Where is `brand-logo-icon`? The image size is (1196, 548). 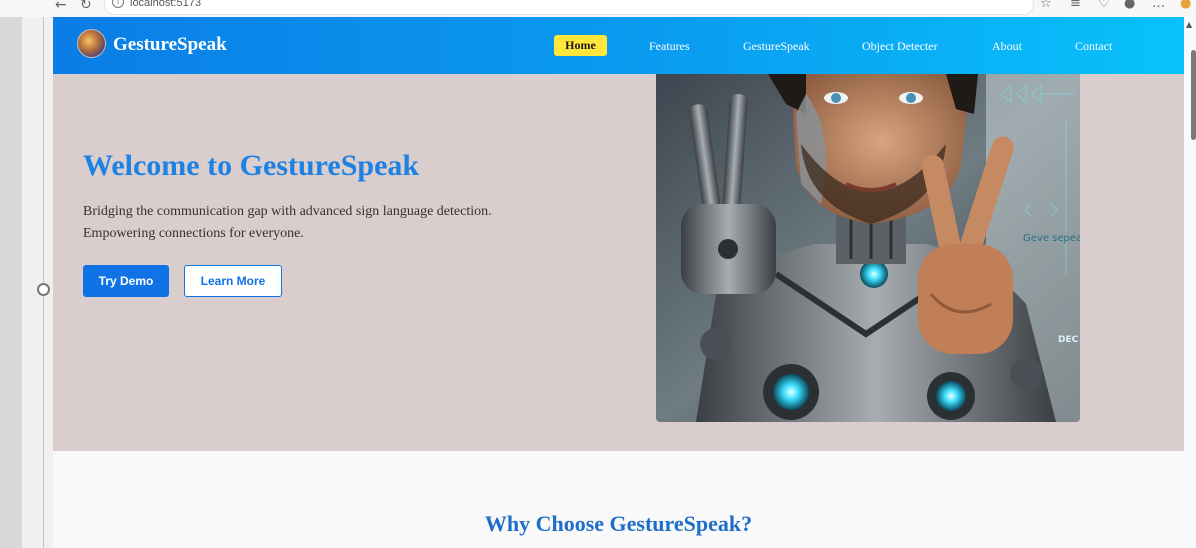
brand-logo-icon is located at coordinates (91, 43).